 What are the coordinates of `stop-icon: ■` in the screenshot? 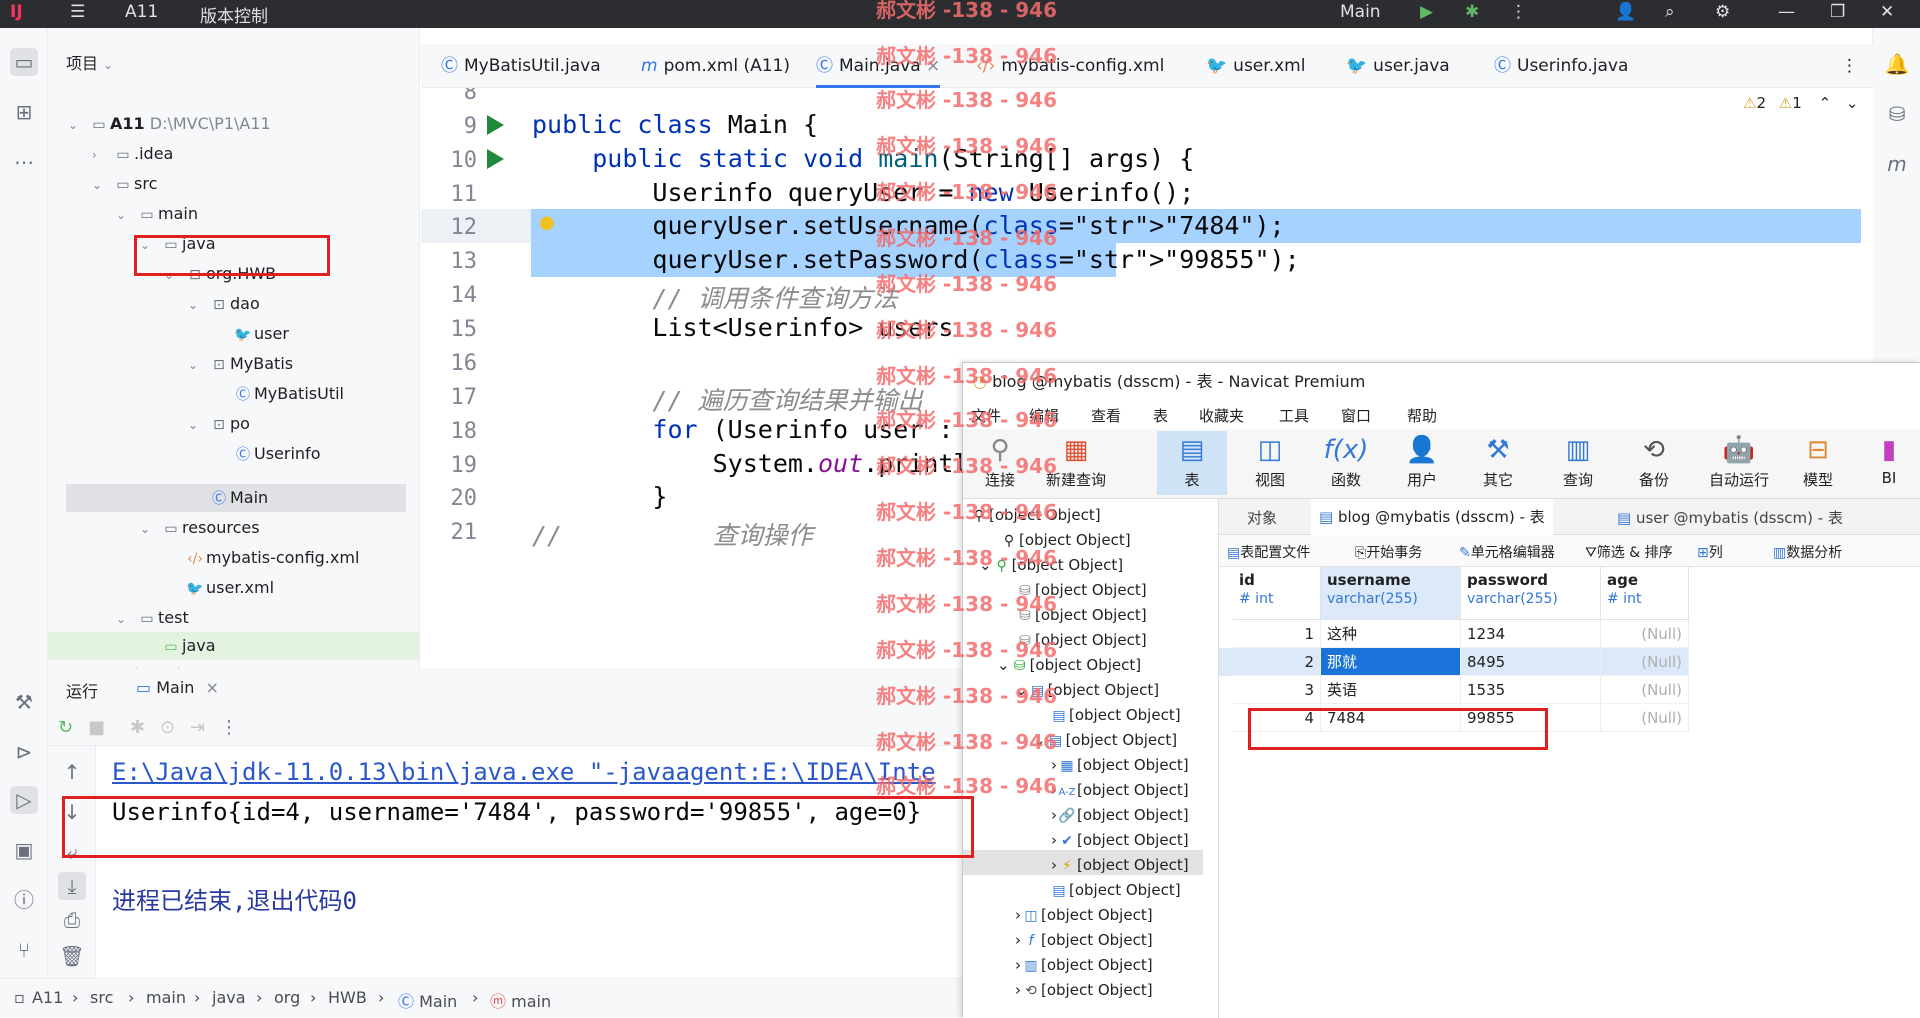 It's located at (96, 727).